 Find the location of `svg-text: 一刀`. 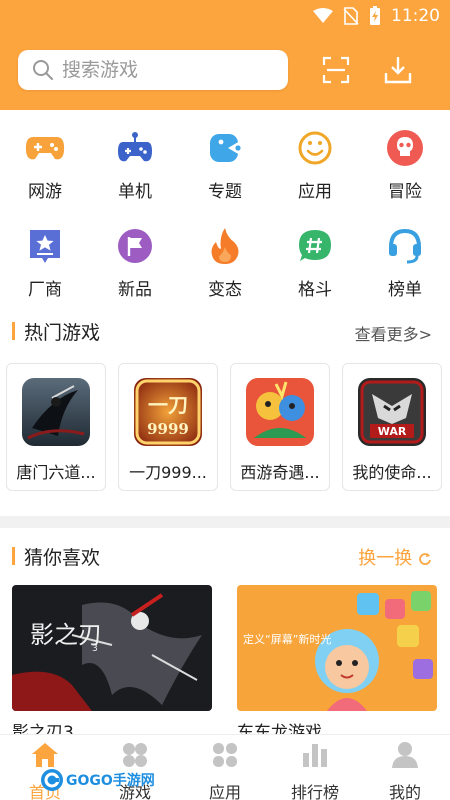

svg-text: 一刀 is located at coordinates (168, 405).